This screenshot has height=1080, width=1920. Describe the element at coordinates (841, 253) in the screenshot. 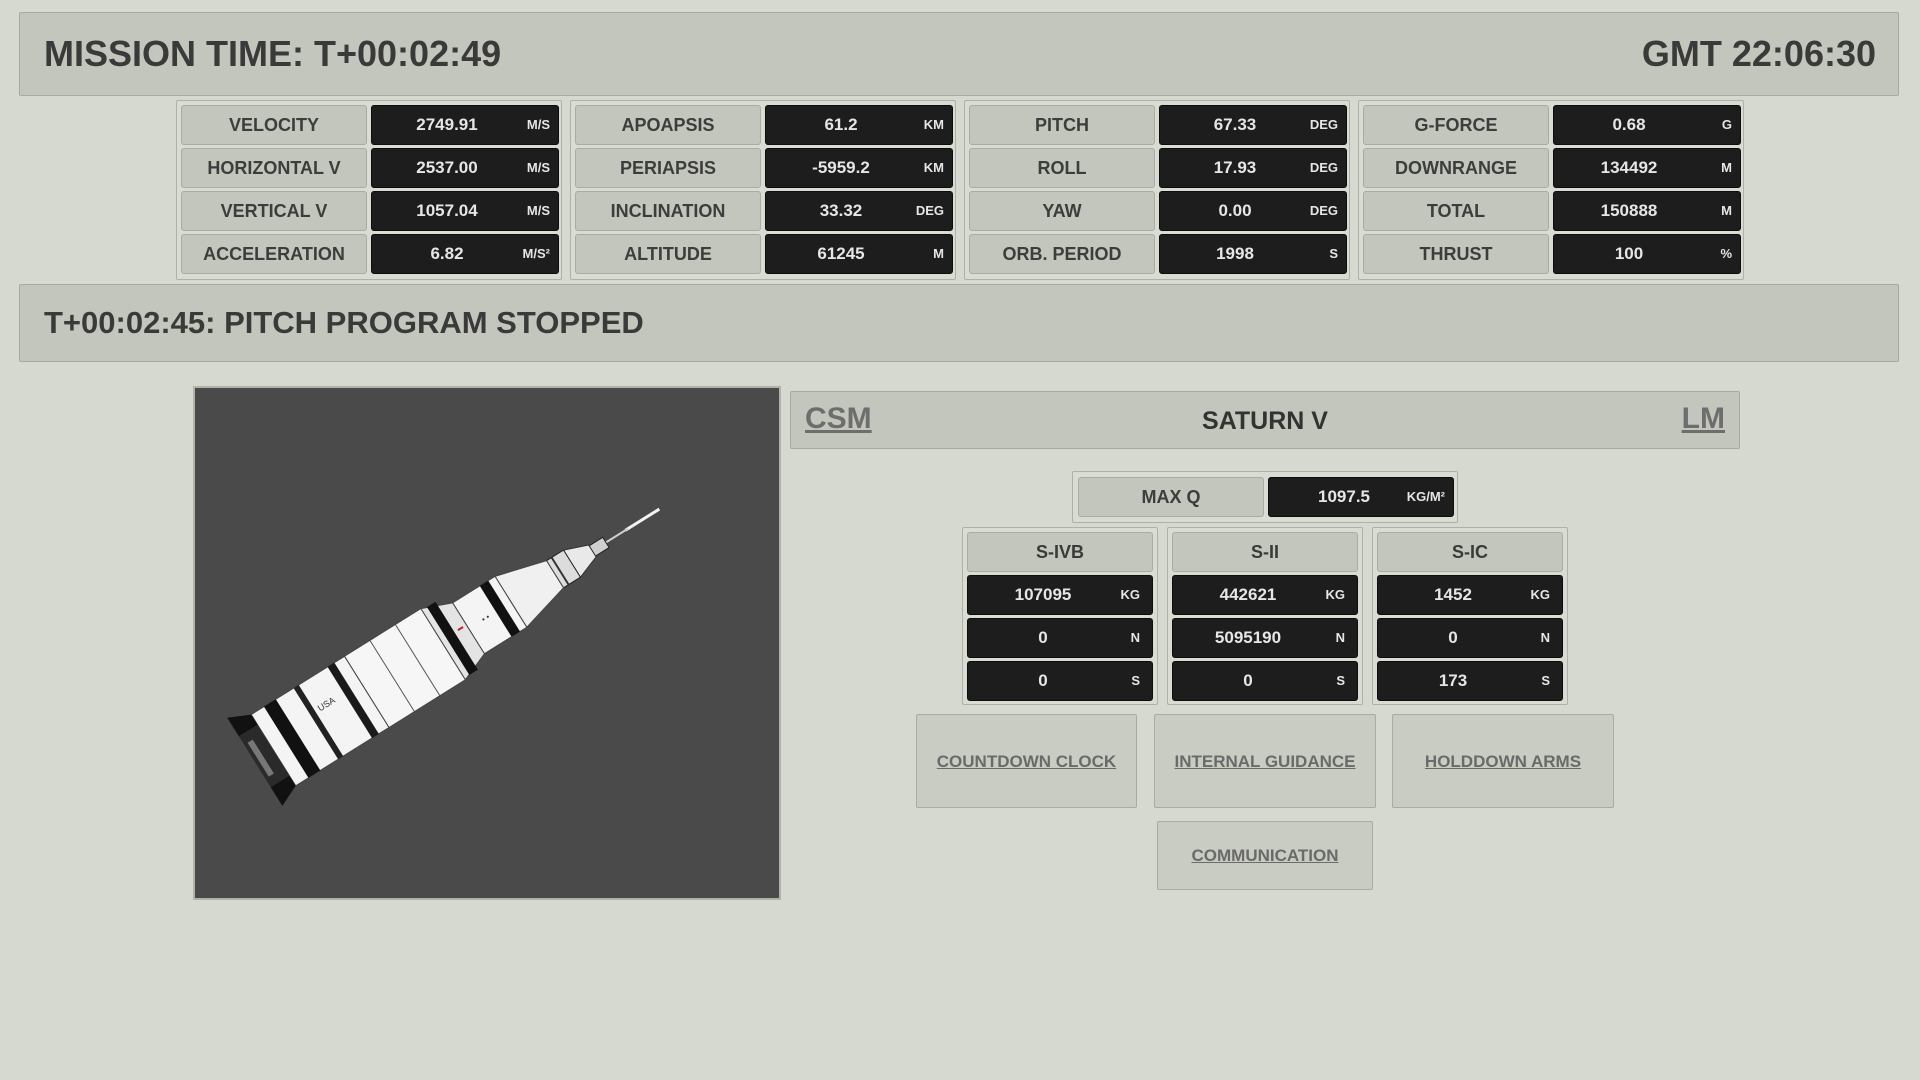

I see `telemetry-value: 61245` at that location.